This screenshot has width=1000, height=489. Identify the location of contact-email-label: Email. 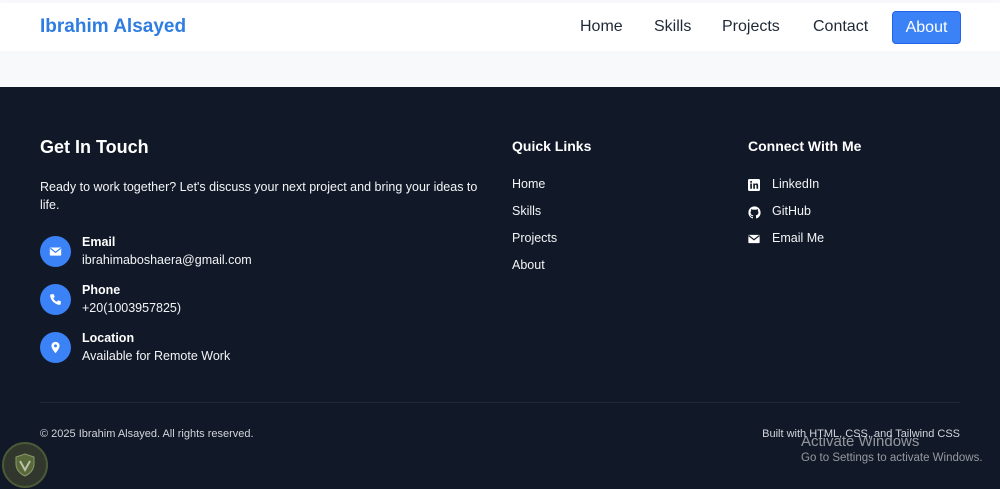
(99, 242).